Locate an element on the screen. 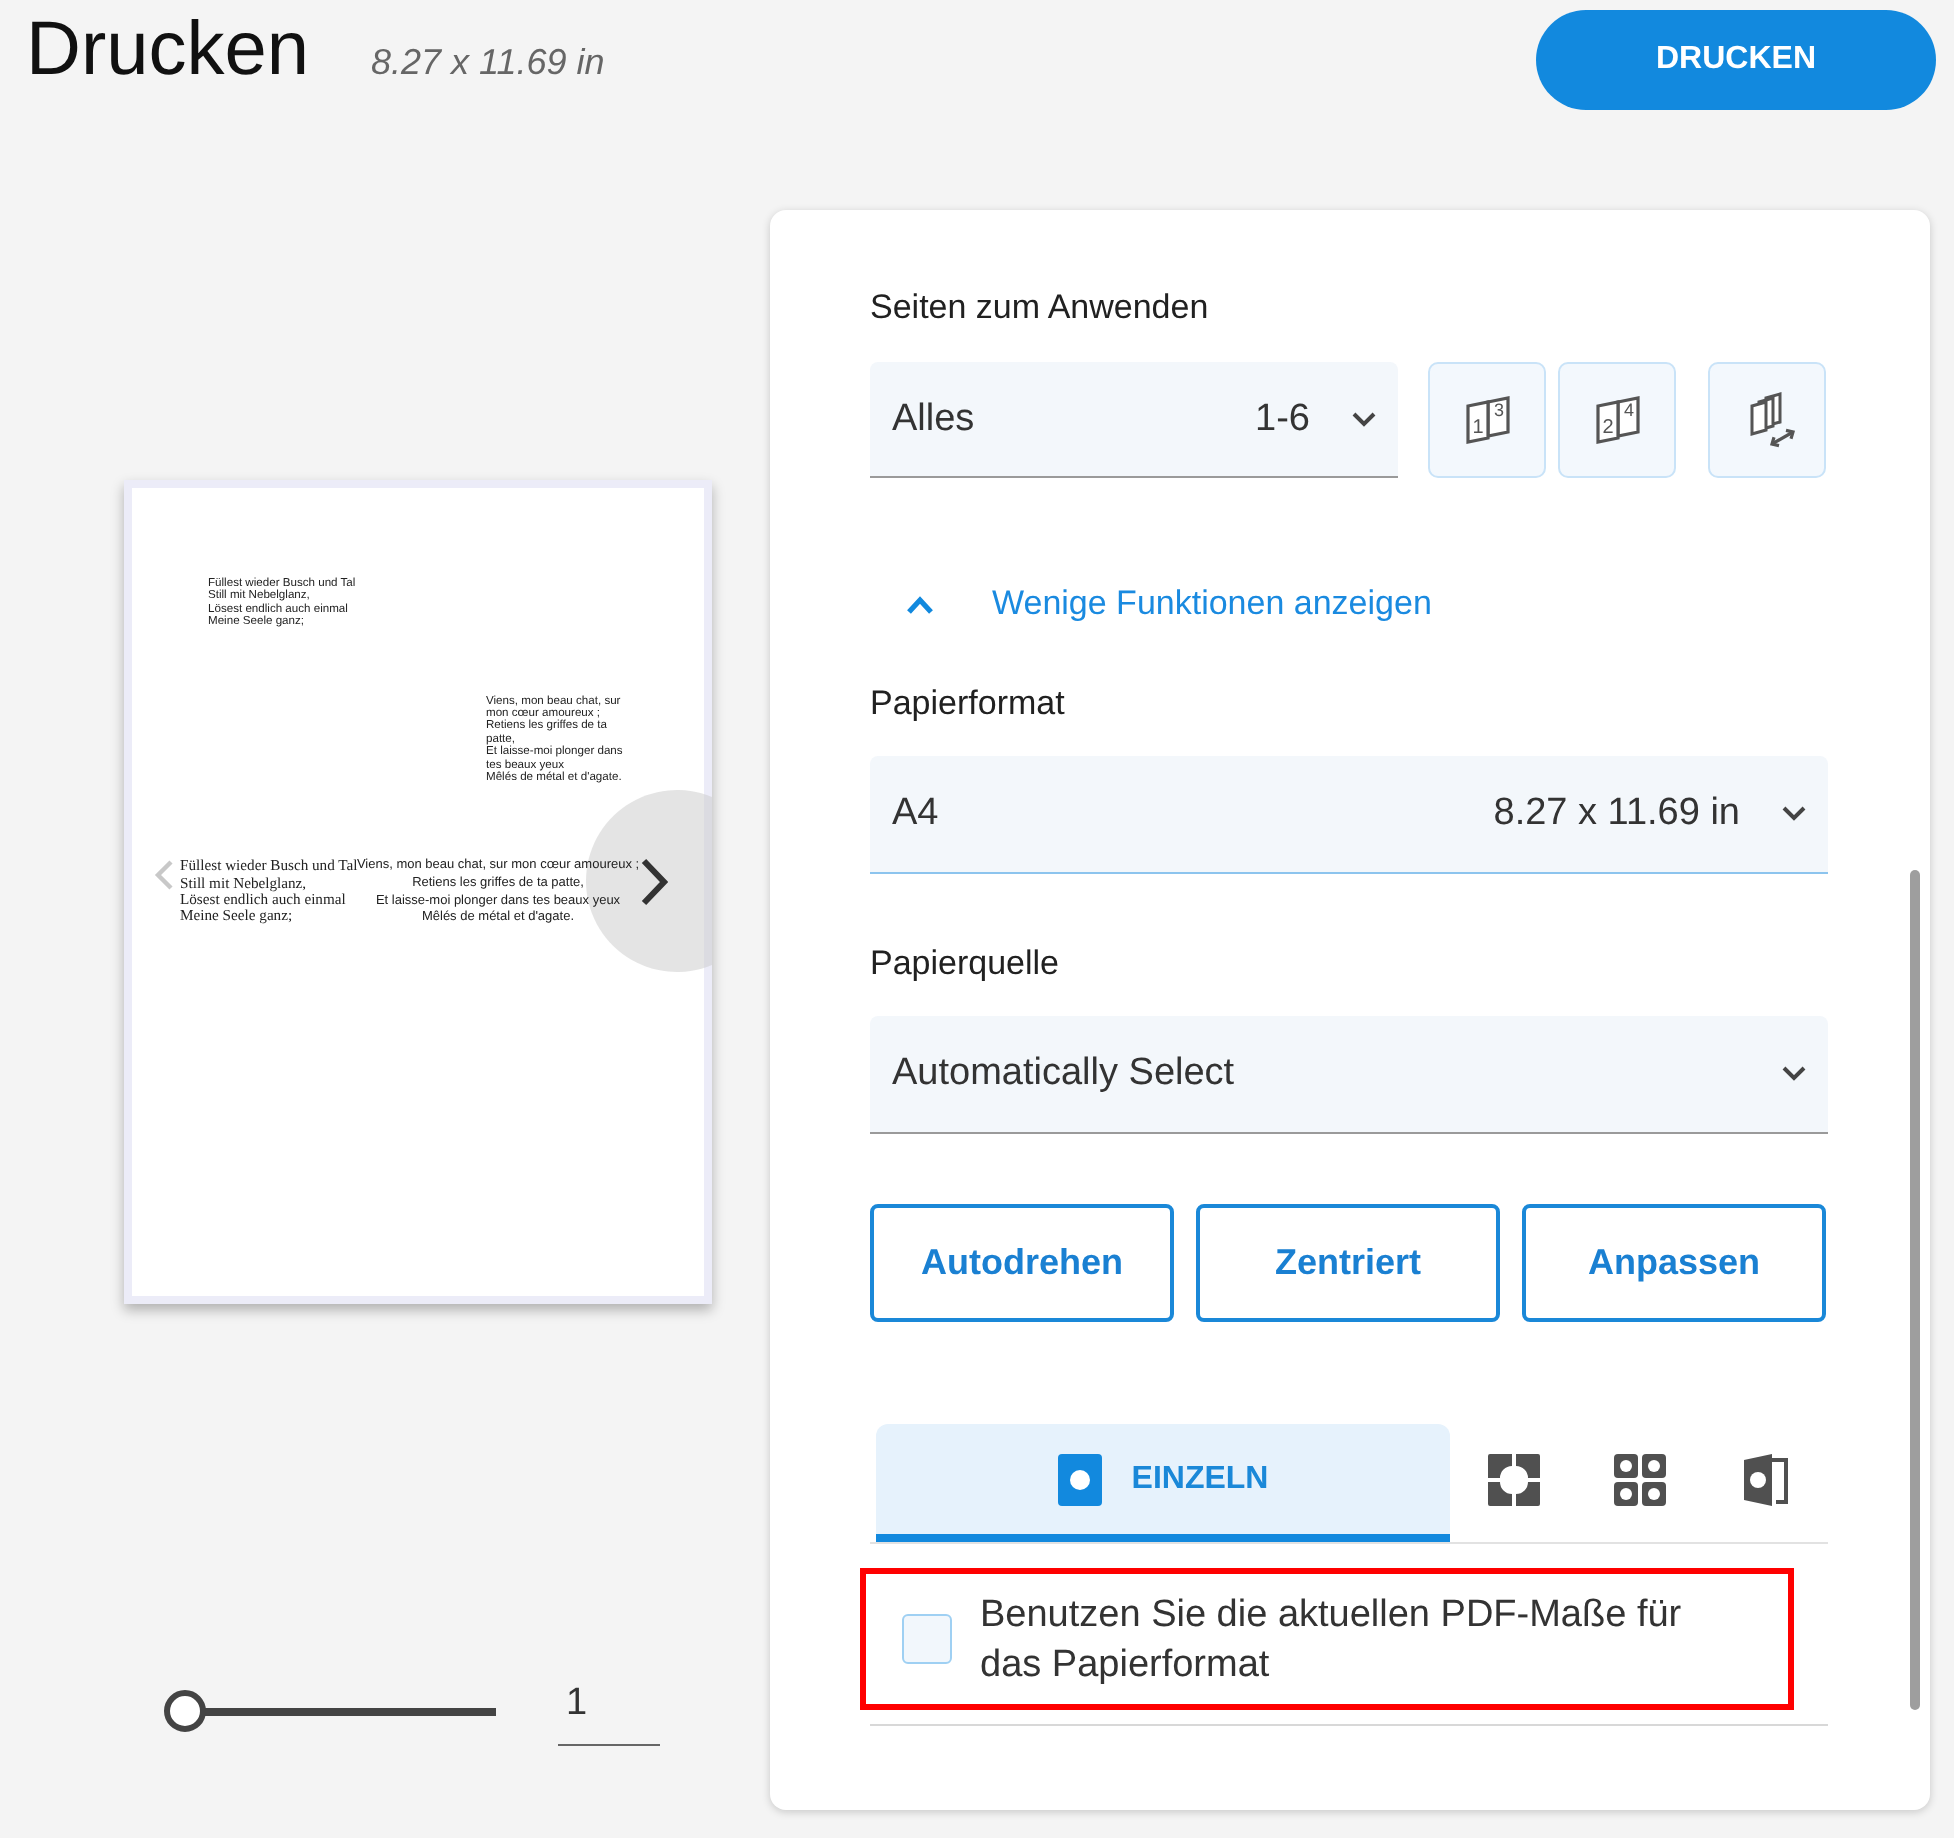 This screenshot has height=1838, width=1954. tiles-icon is located at coordinates (1513, 1479).